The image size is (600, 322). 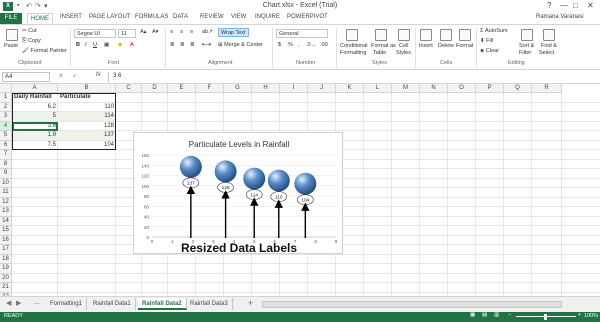 I want to click on column-header: A, so click(x=35, y=88).